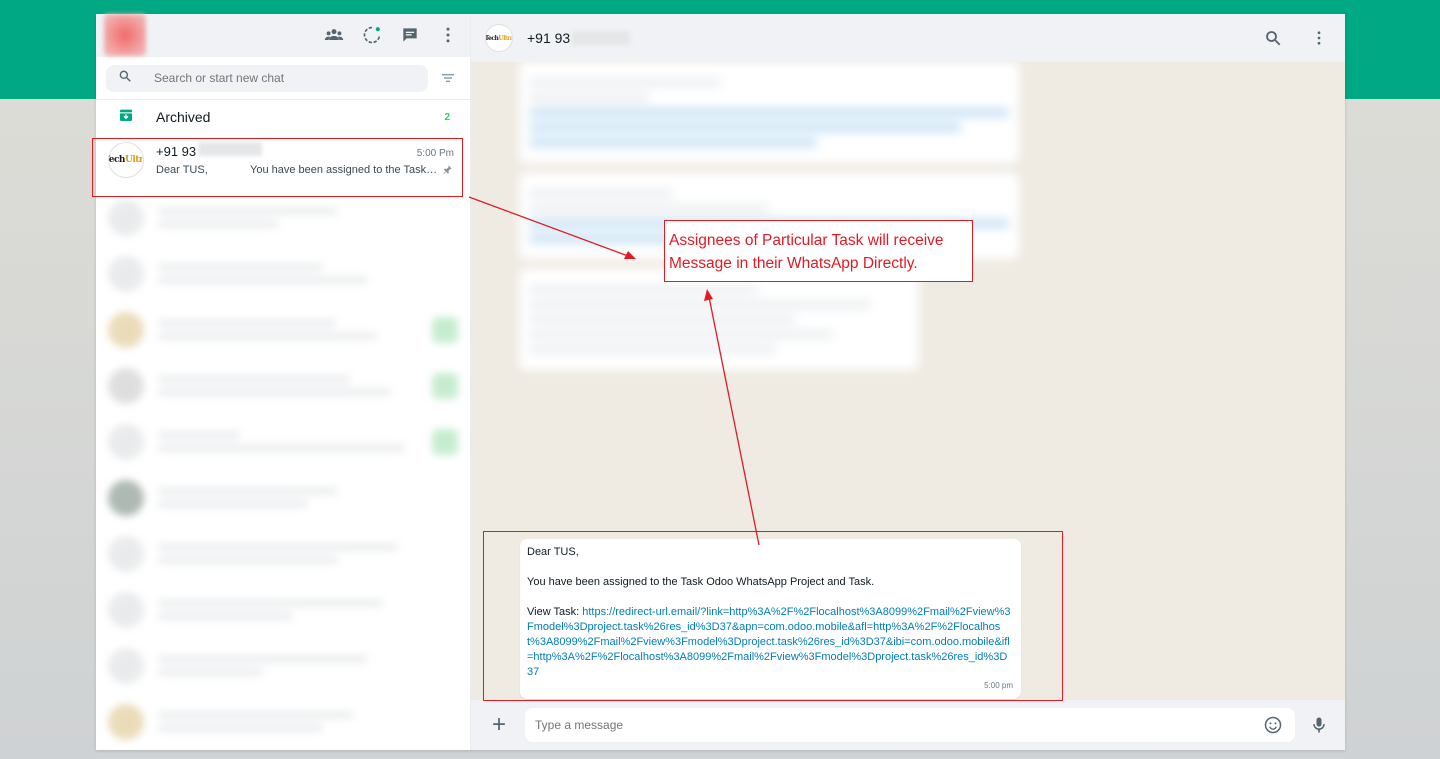 This screenshot has height=759, width=1440. Describe the element at coordinates (410, 35) in the screenshot. I see `new-chat-icon` at that location.